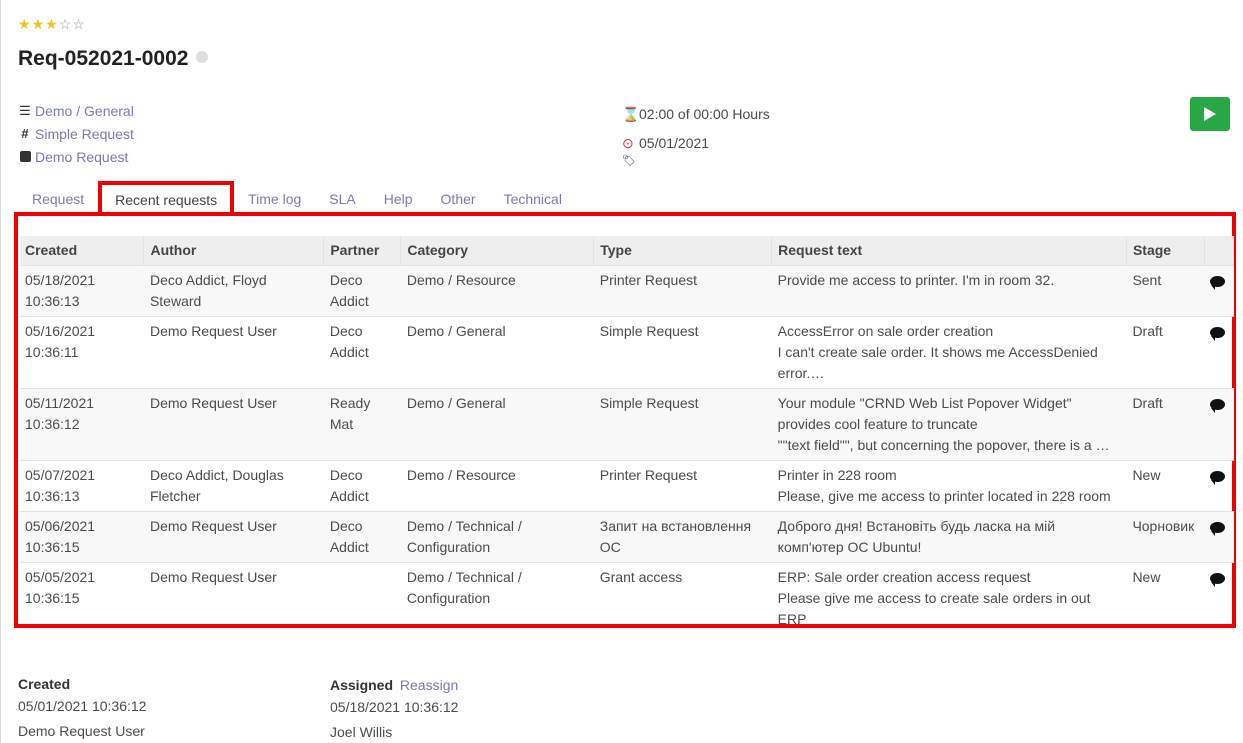  I want to click on cell-author-line: Deco Addict, Douglas, so click(216, 474).